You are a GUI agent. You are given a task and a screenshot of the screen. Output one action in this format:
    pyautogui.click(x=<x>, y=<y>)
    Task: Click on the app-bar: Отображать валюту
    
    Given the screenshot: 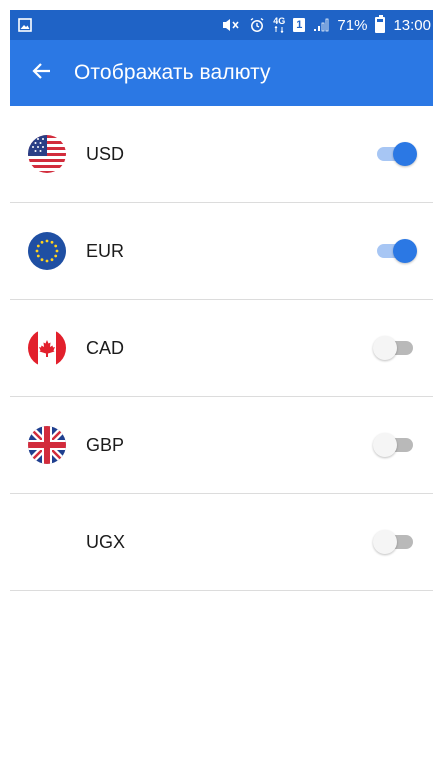 What is the action you would take?
    pyautogui.click(x=221, y=73)
    